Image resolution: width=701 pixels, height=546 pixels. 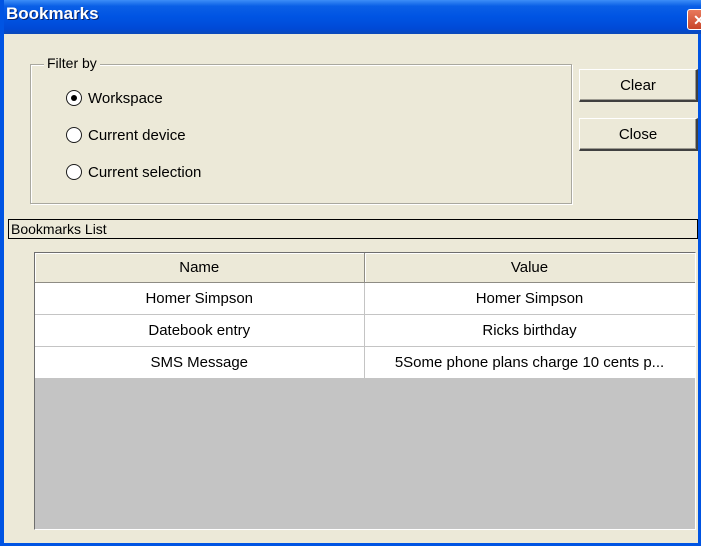 I want to click on close-button: Close, so click(x=638, y=134).